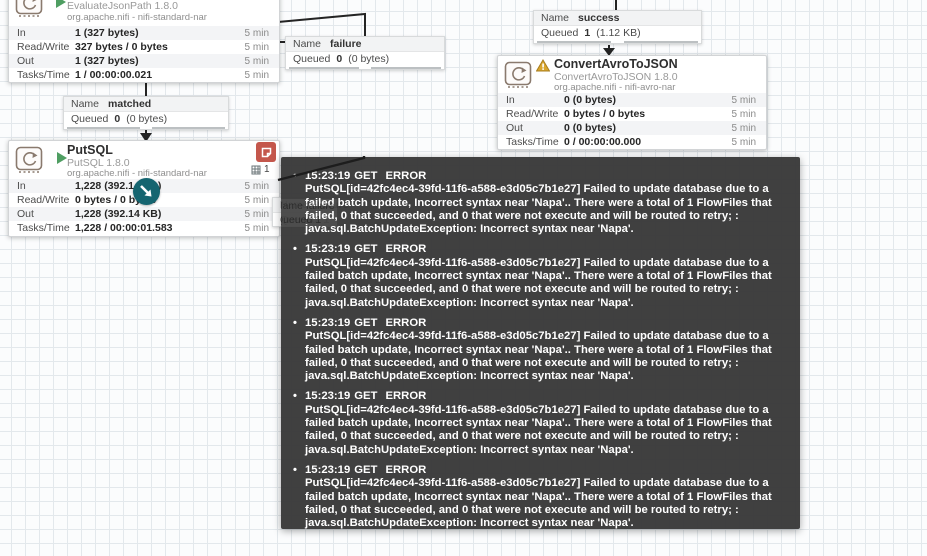 Image resolution: width=927 pixels, height=556 pixels. What do you see at coordinates (309, 213) in the screenshot?
I see `ghost-connection-label: Name failure Queued 1` at bounding box center [309, 213].